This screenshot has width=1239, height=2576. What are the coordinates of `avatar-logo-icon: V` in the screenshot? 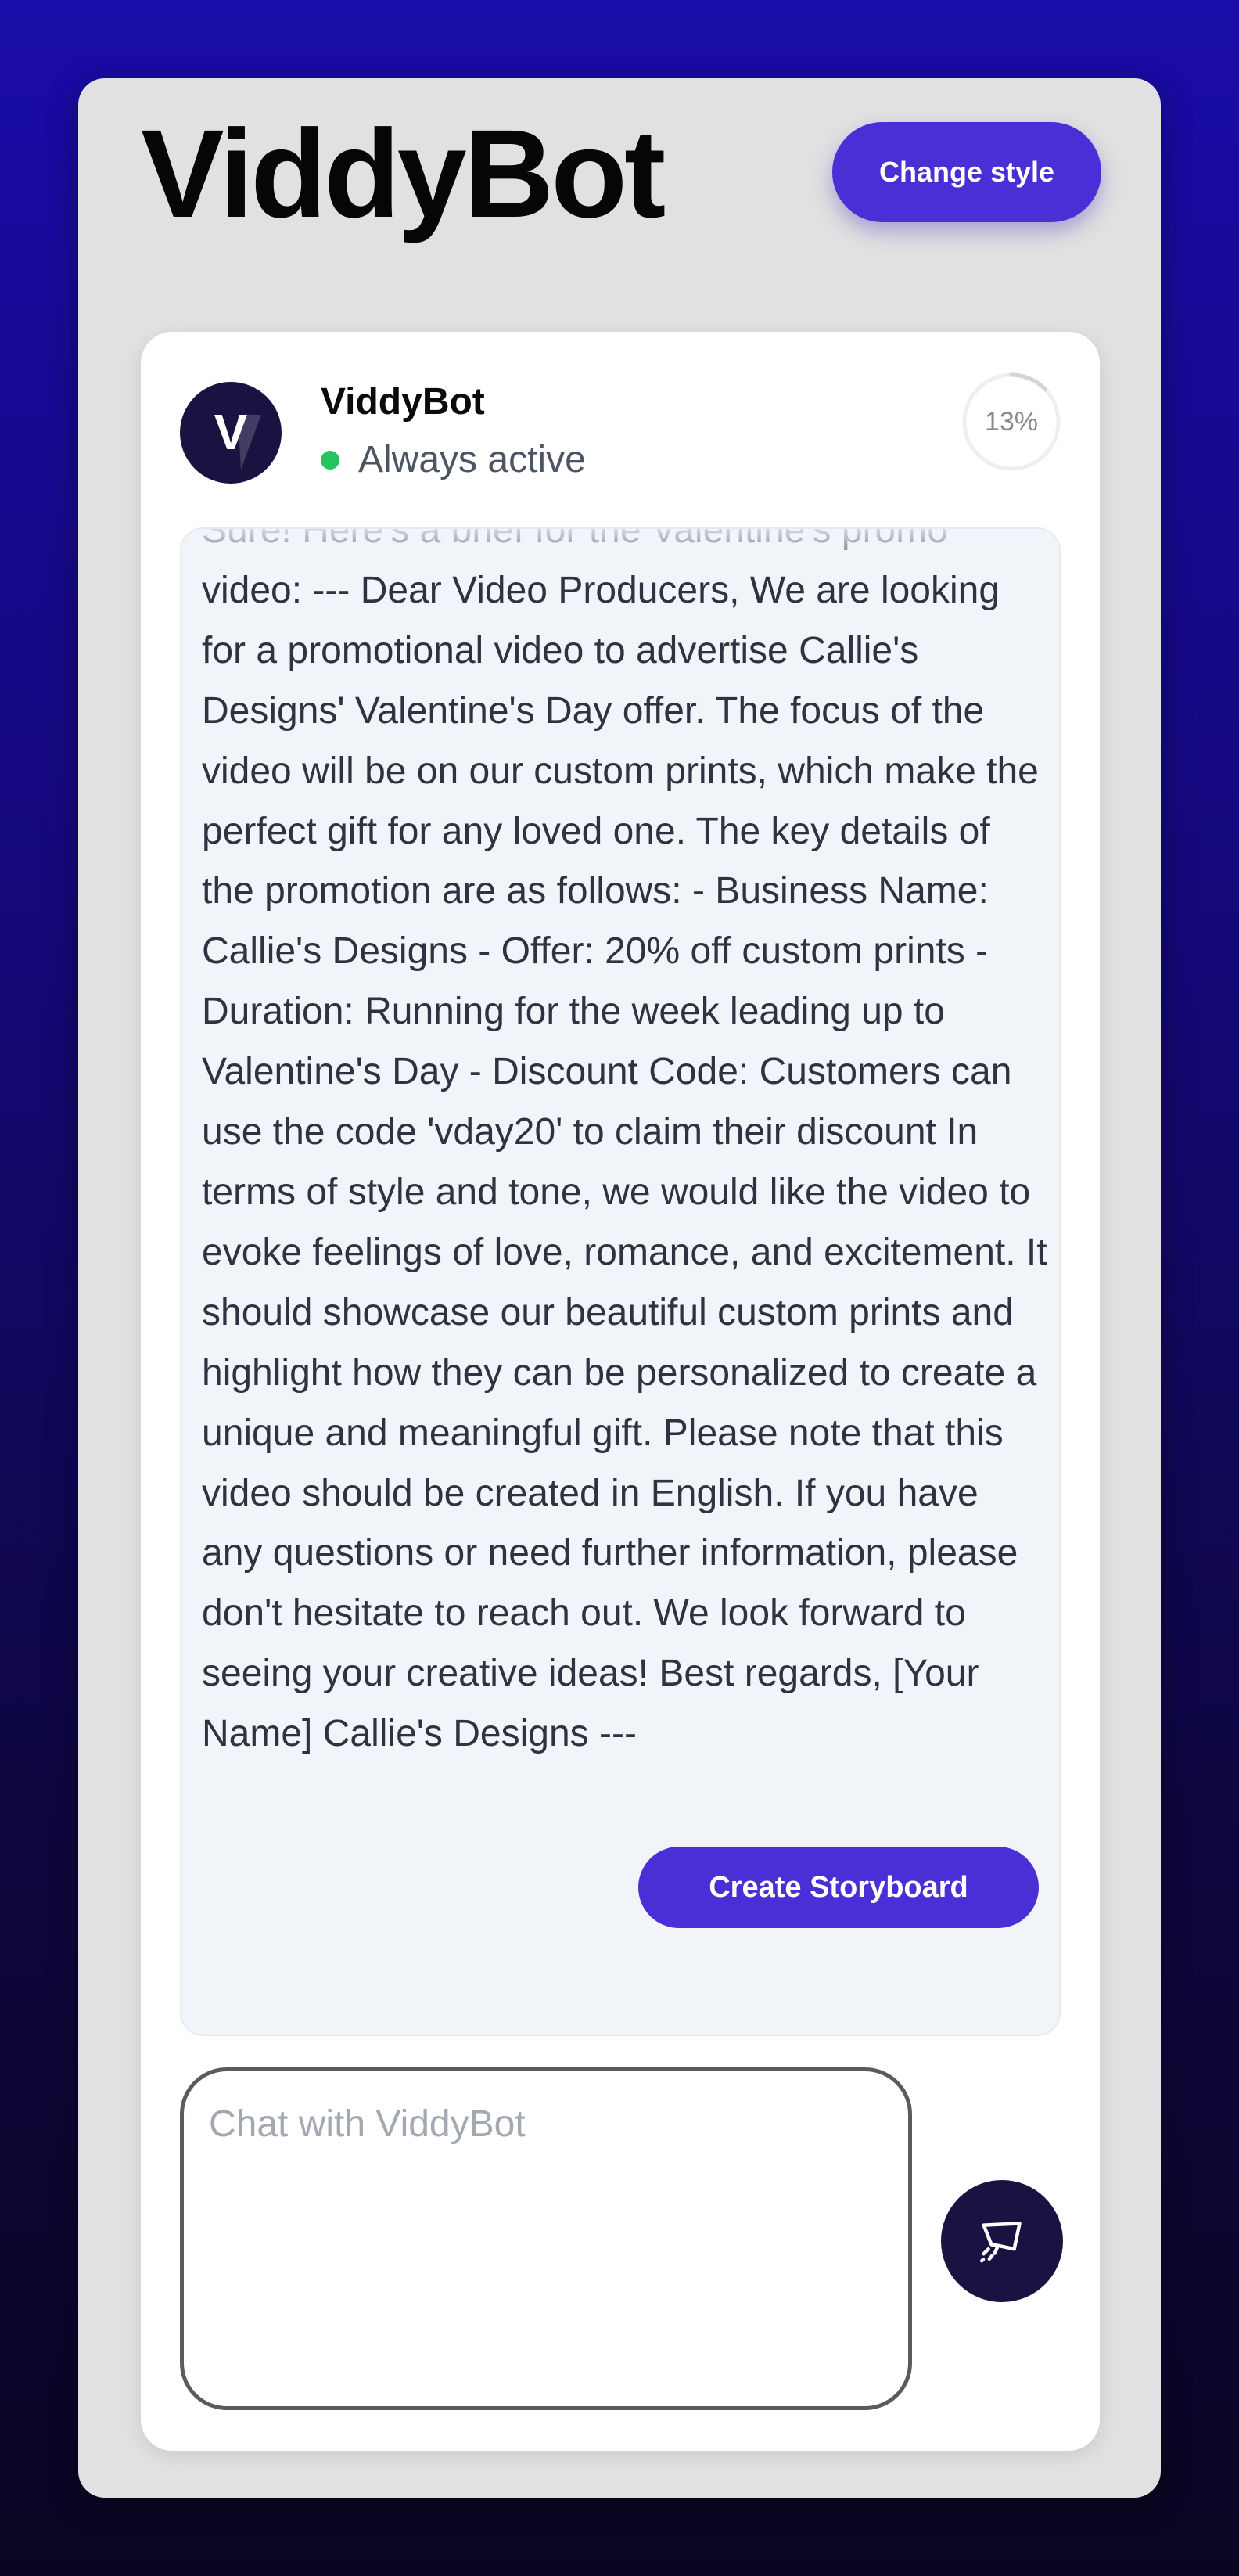 It's located at (237, 437).